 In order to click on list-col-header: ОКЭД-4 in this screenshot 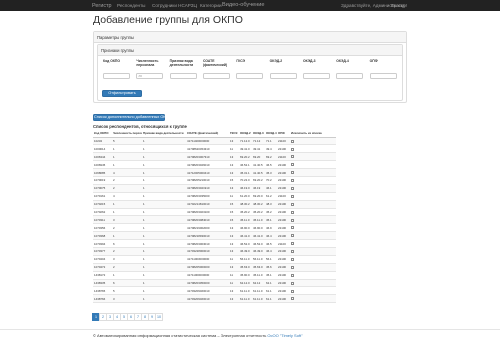, I will do `click(271, 134)`.